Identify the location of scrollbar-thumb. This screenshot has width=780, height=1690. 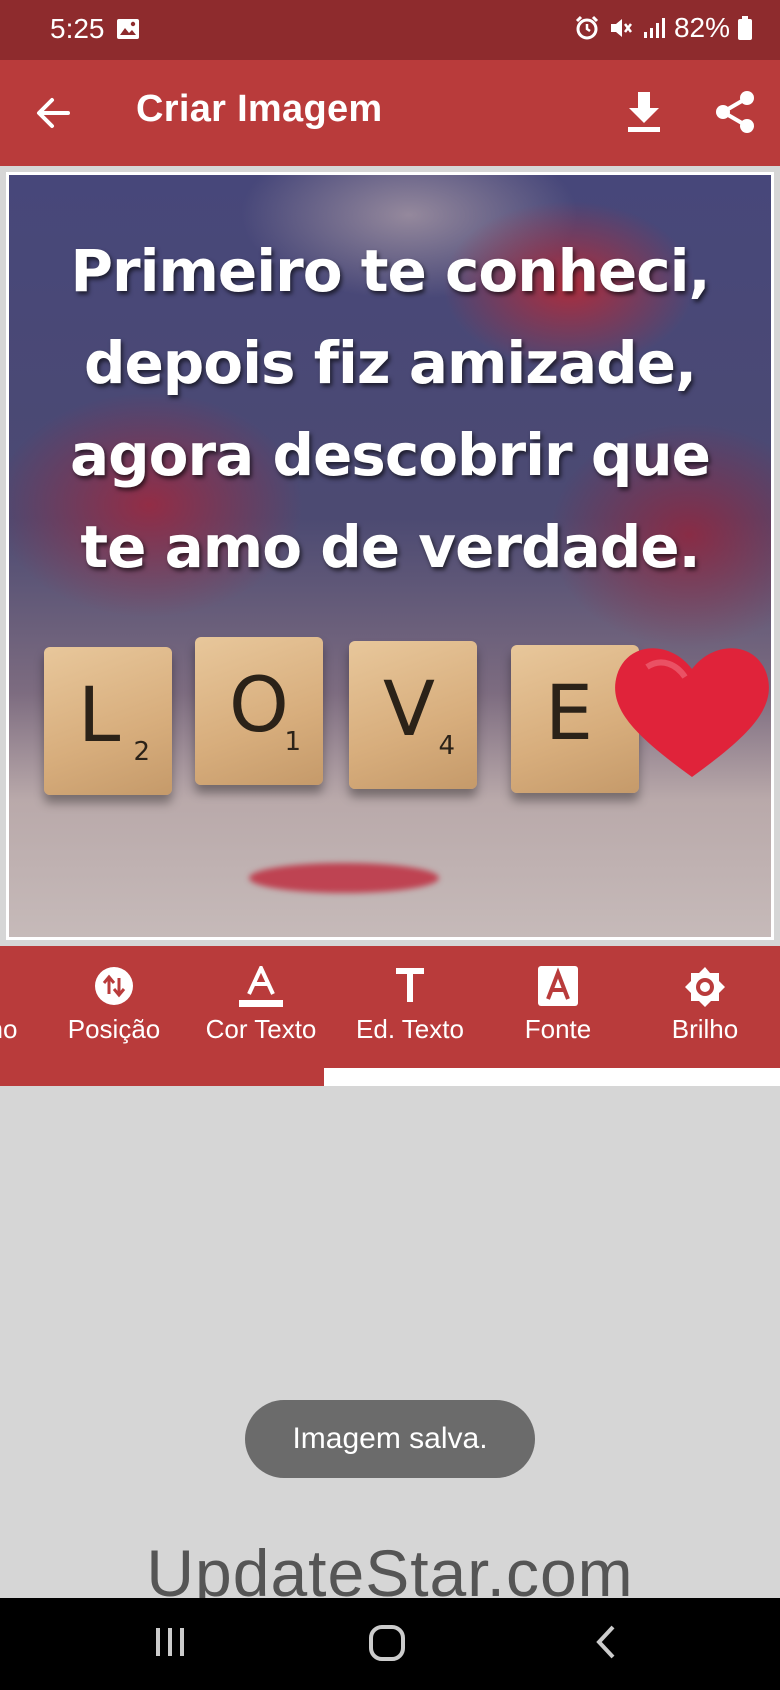
(162, 1077).